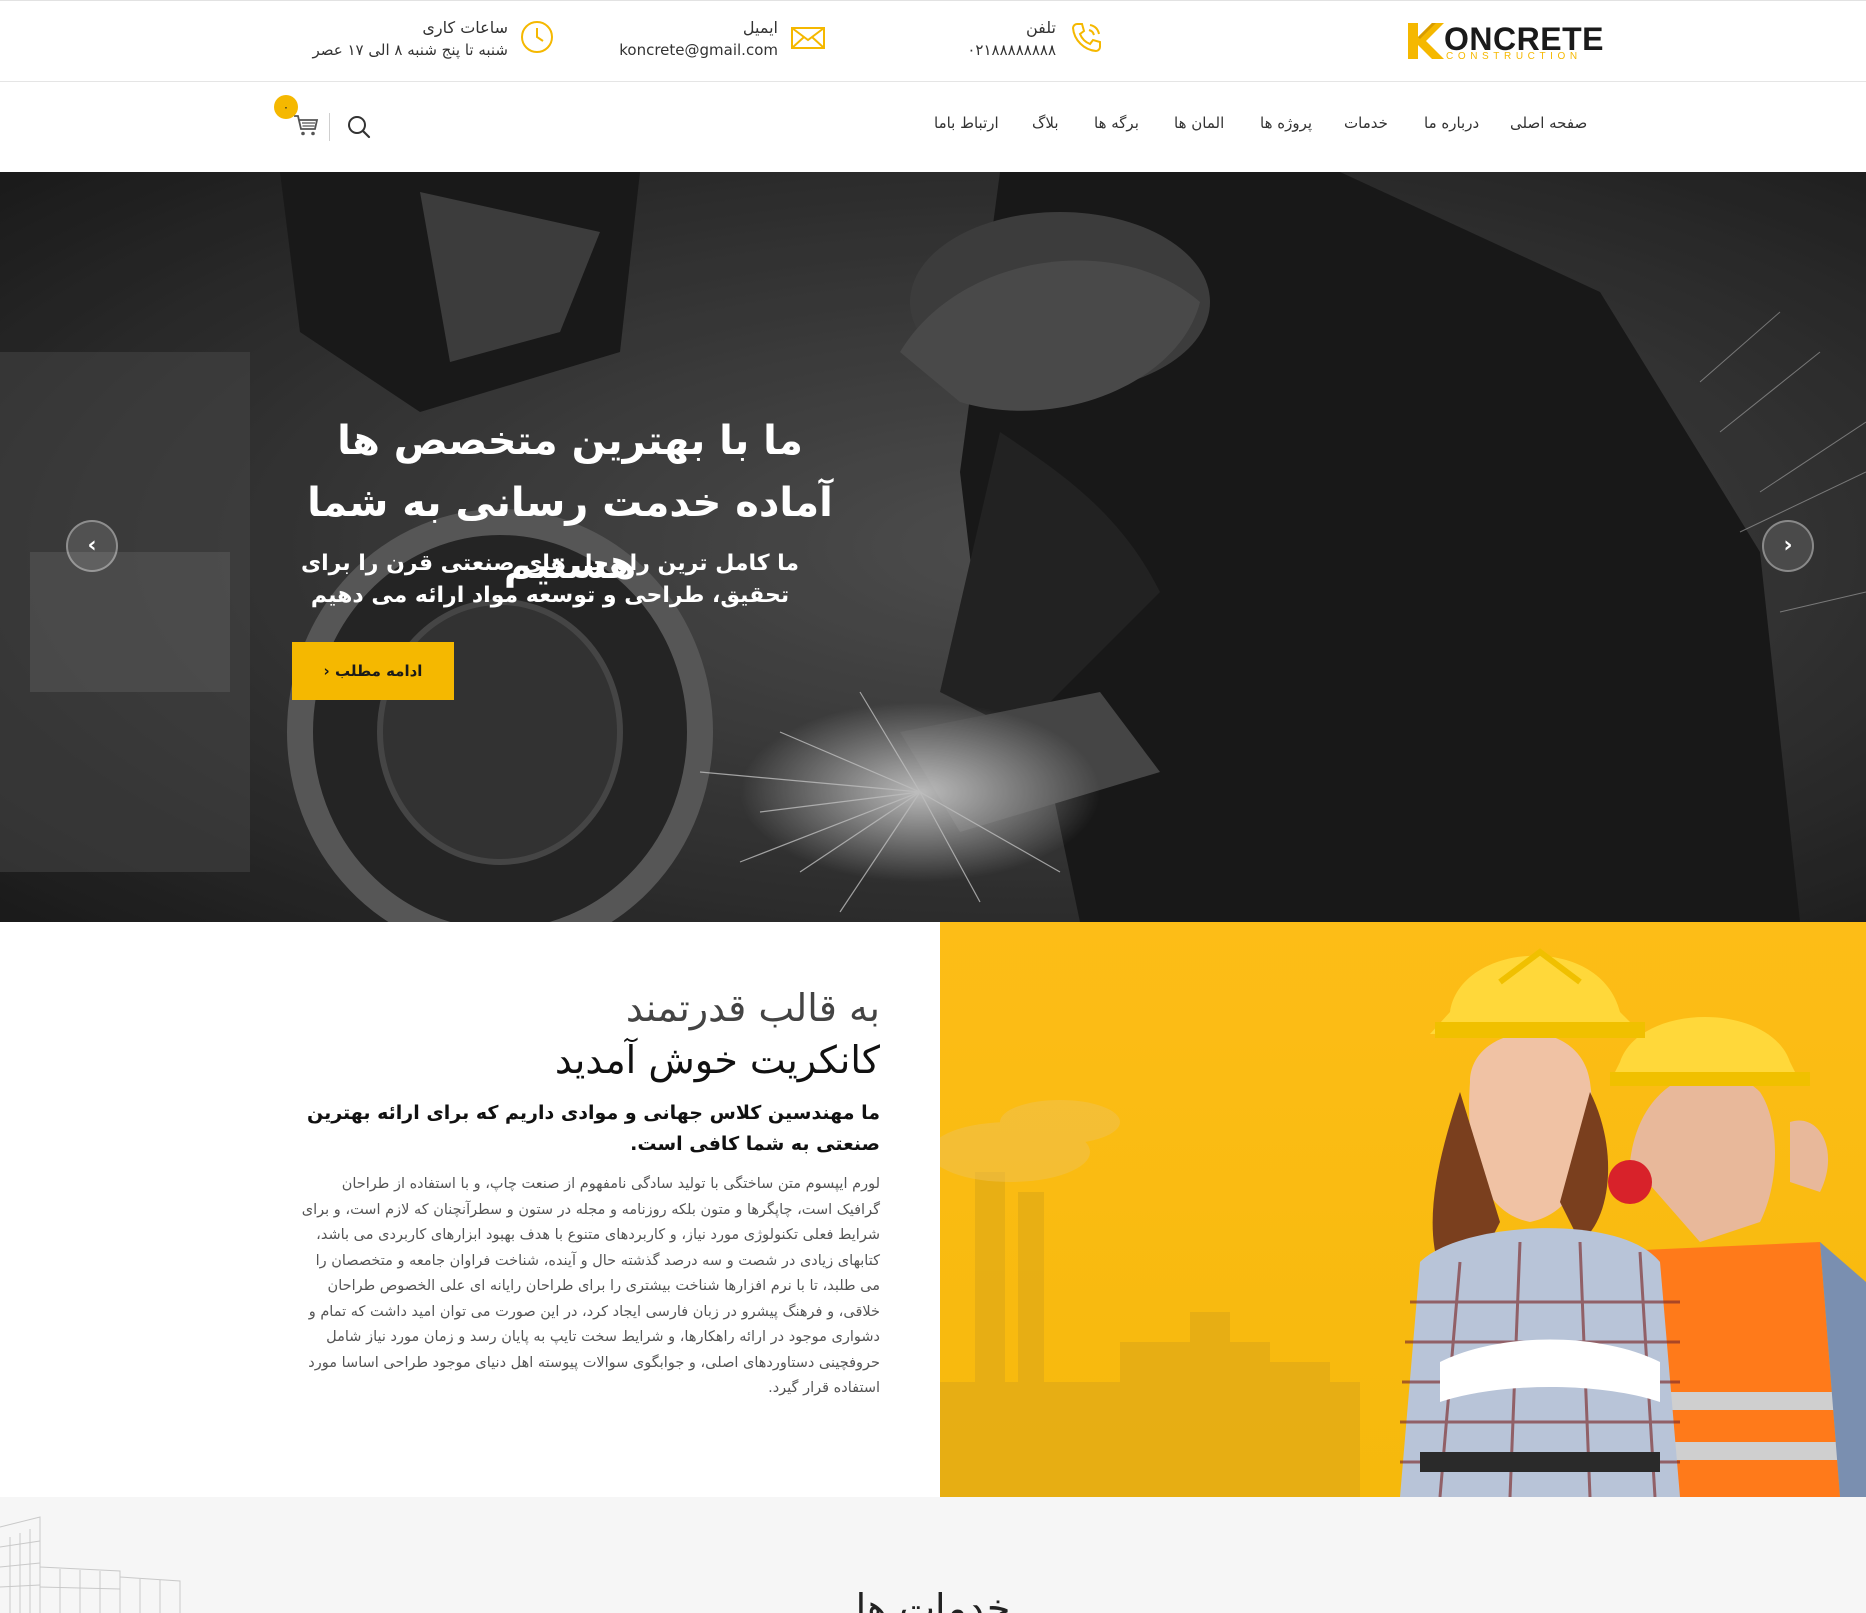 Image resolution: width=1866 pixels, height=1613 pixels. I want to click on hours-value: شنبه تا پنج شنبه ۸ الی ۱۷ عصر, so click(410, 50).